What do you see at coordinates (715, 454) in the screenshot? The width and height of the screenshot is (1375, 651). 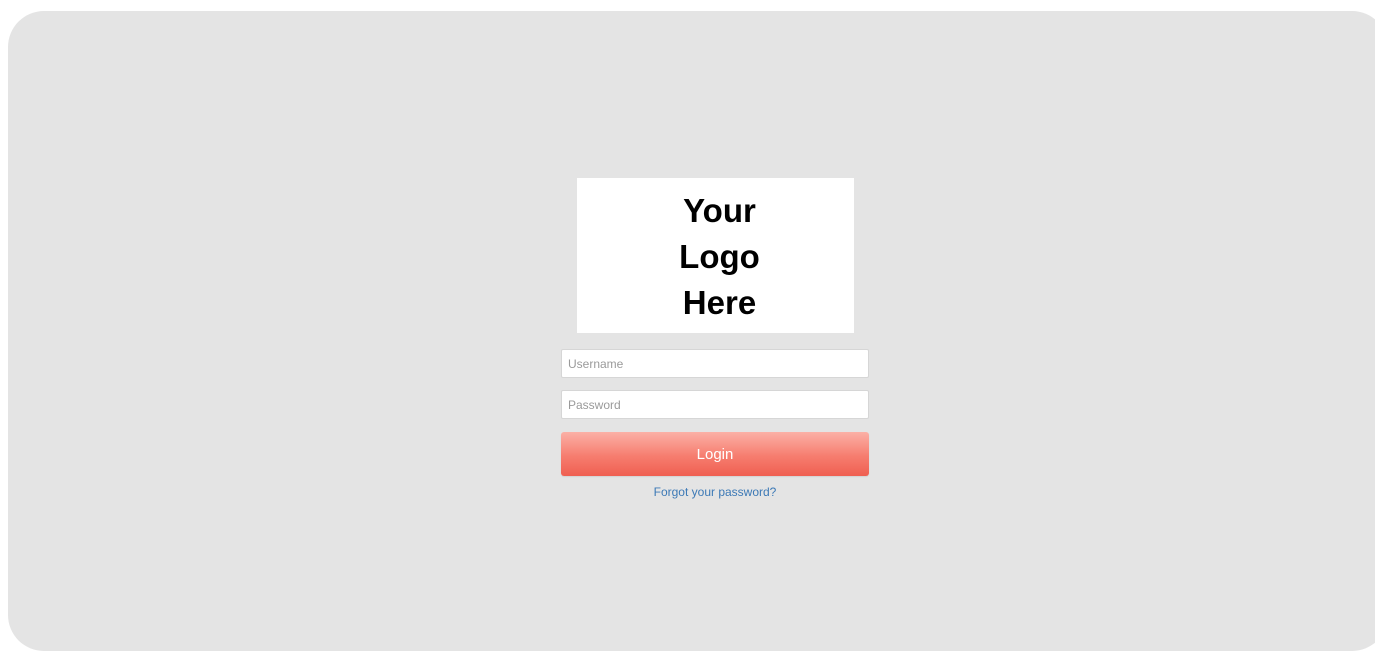 I see `login-button: Login` at bounding box center [715, 454].